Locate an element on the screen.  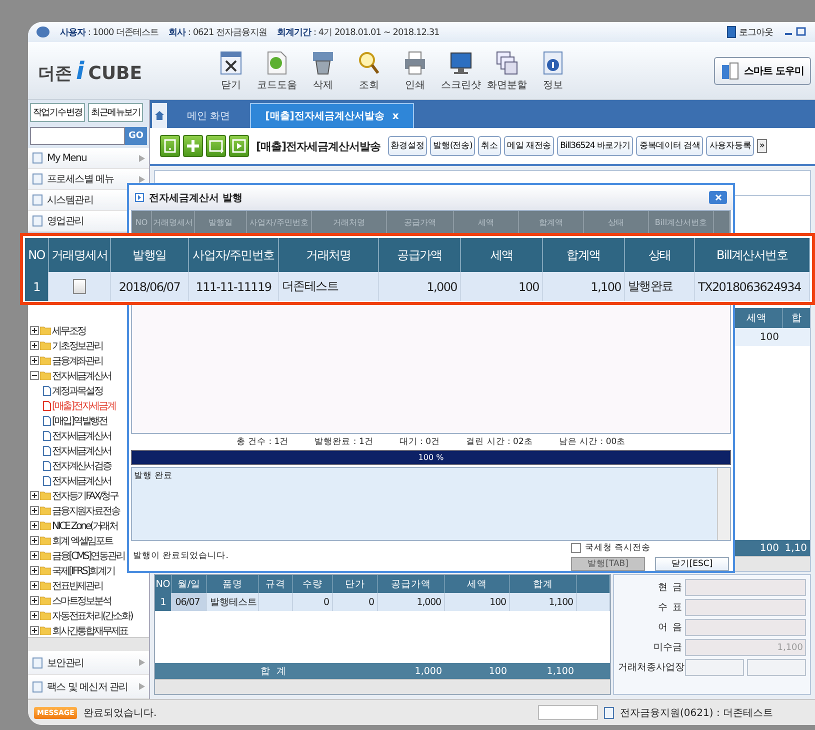
tree-item: NICE Zone(거래처 is located at coordinates (85, 525).